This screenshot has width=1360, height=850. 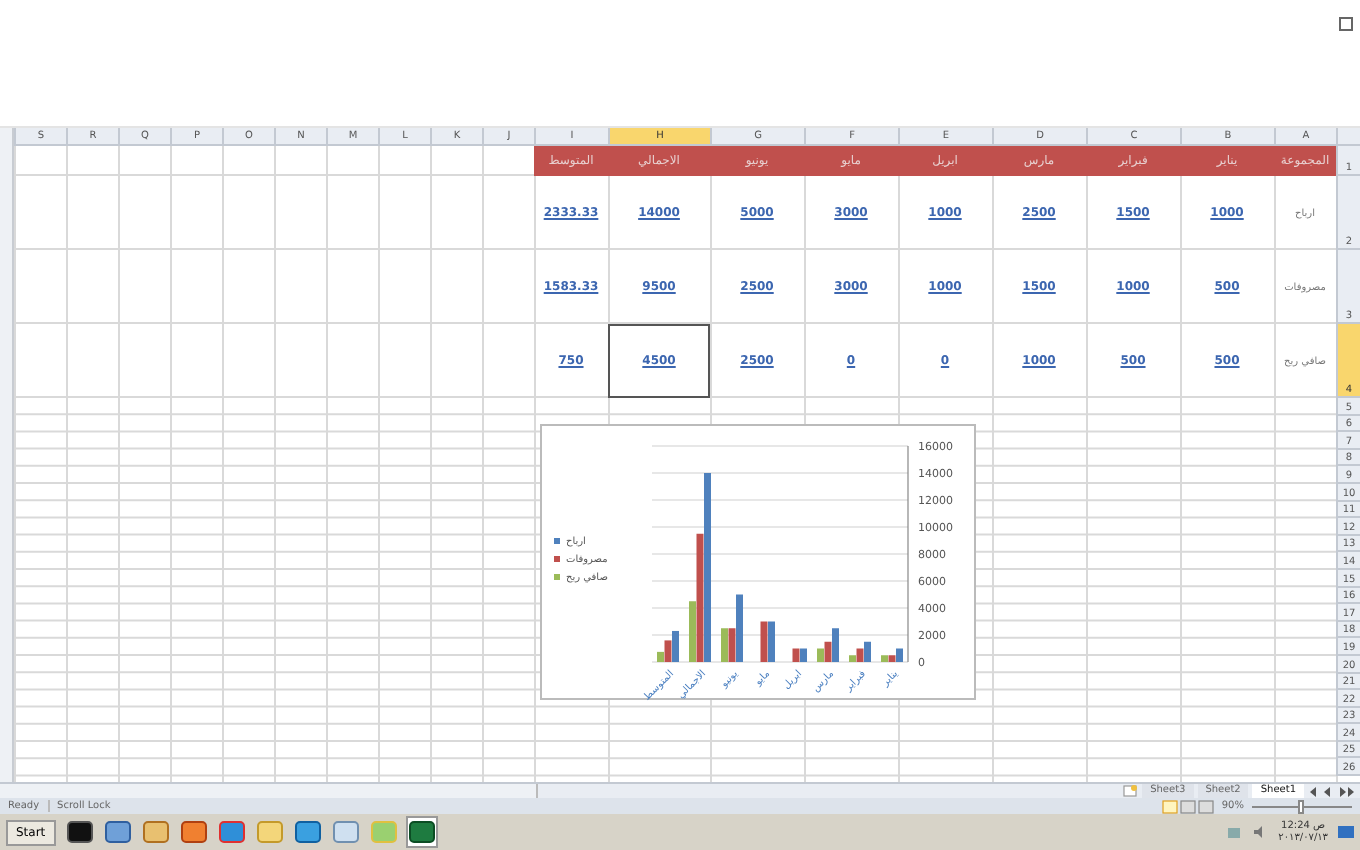 What do you see at coordinates (269, 791) in the screenshot?
I see `horizontal-scrollbar` at bounding box center [269, 791].